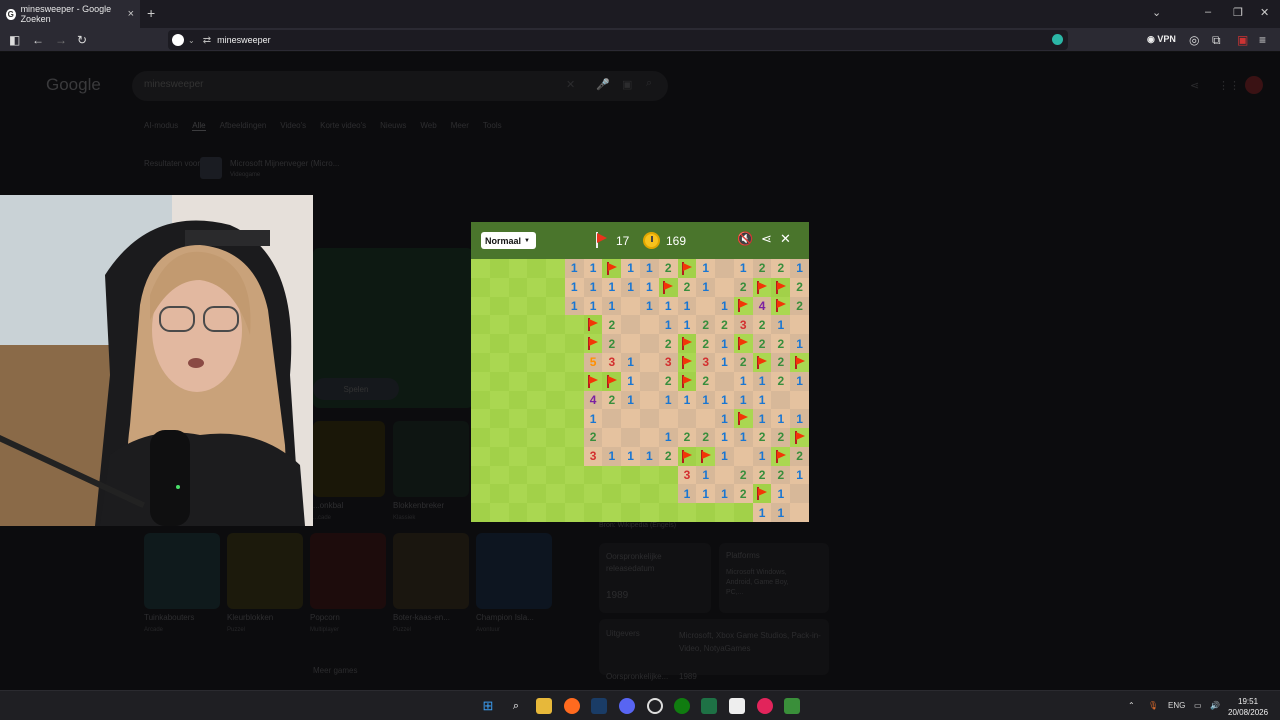 This screenshot has height=720, width=1280. Describe the element at coordinates (393, 126) in the screenshot. I see `tab-news: Nieuws` at that location.